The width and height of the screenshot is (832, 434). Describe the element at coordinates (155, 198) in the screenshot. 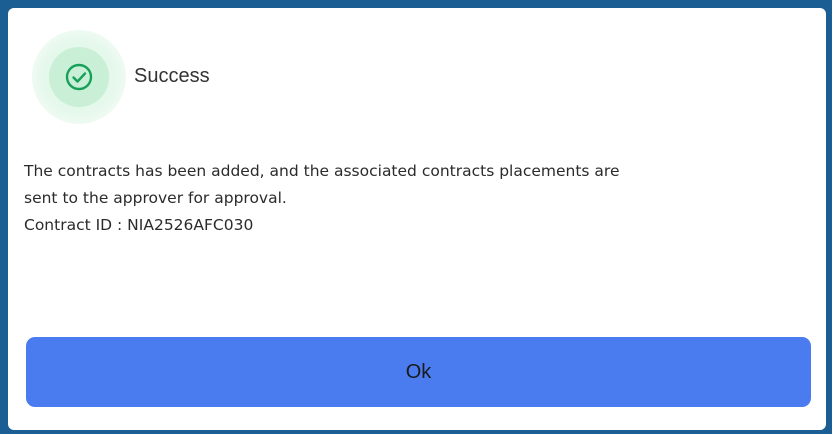

I see `message-line-2: sent to the approver for approval.` at that location.